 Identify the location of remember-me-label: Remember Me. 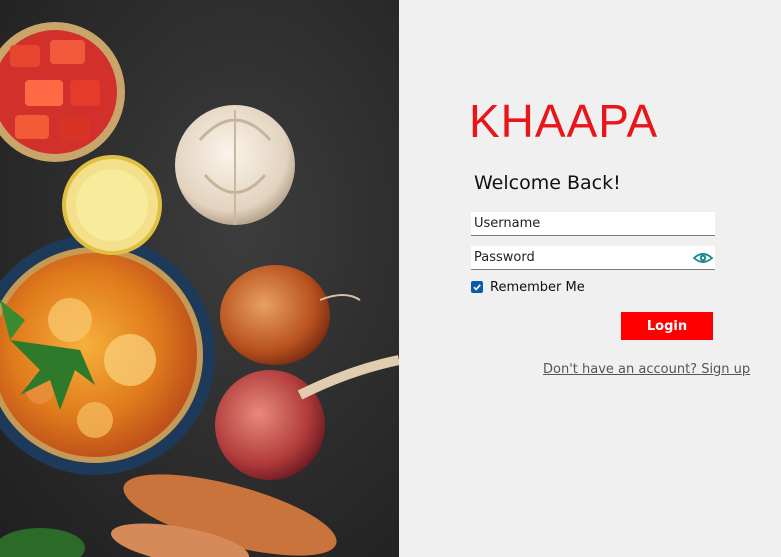
(537, 287).